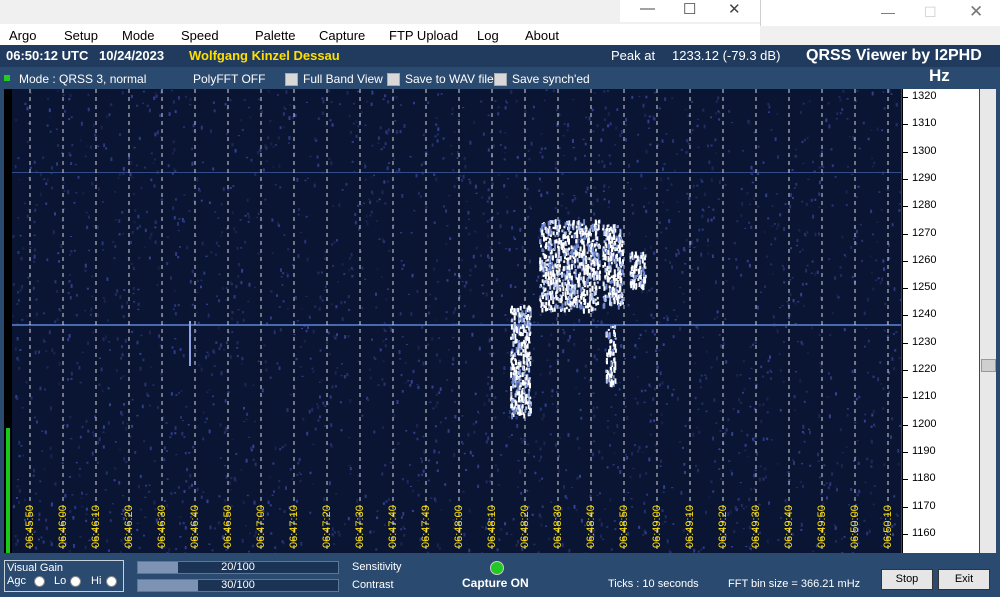 The height and width of the screenshot is (597, 1000). Describe the element at coordinates (228, 526) in the screenshot. I see `time-label: 06:46:50` at that location.